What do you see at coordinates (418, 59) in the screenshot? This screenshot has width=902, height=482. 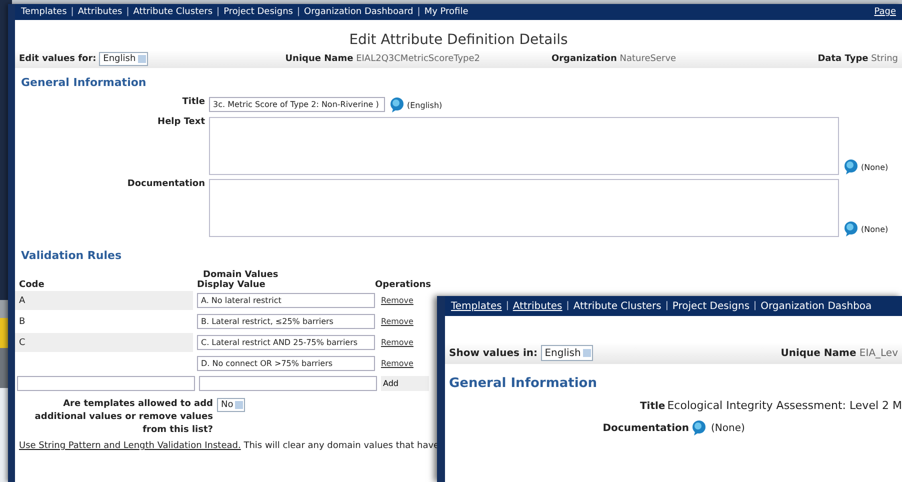 I see `field-value: EIAL2Q3CMetricScoreType2` at bounding box center [418, 59].